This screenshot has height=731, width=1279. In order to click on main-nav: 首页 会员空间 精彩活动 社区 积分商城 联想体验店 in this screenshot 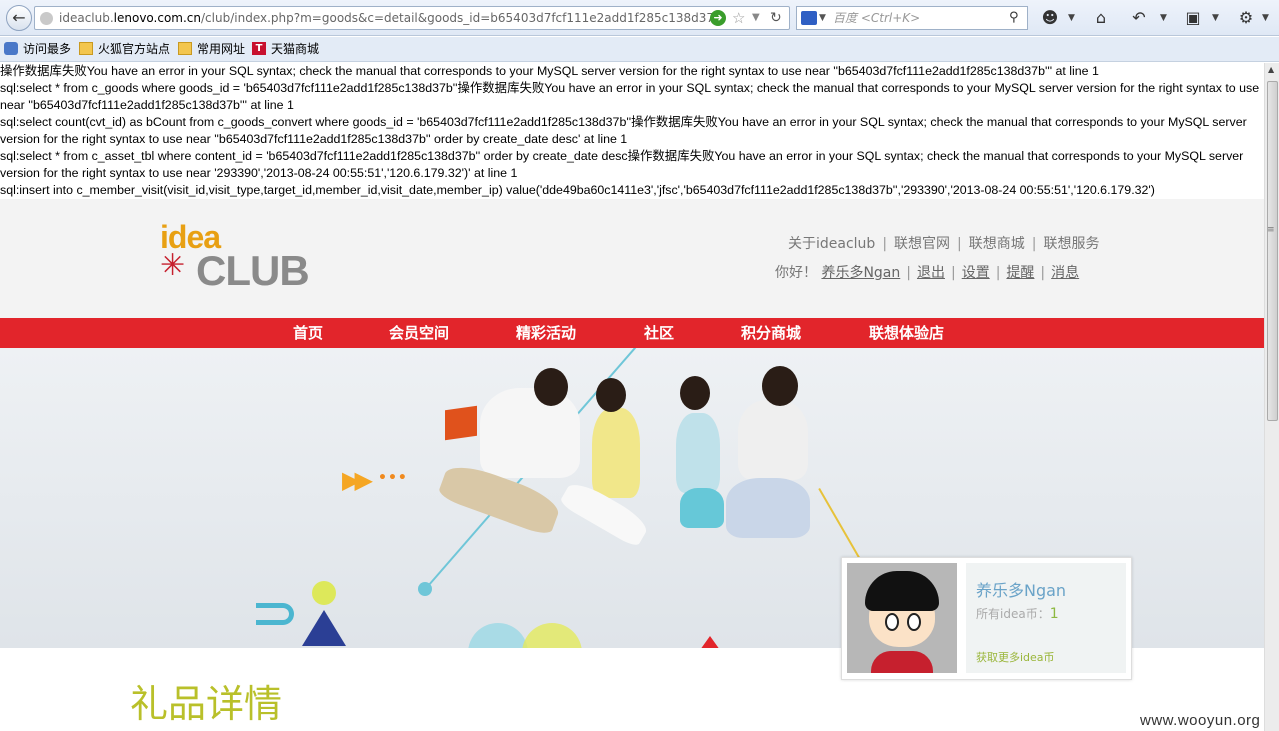, I will do `click(632, 333)`.